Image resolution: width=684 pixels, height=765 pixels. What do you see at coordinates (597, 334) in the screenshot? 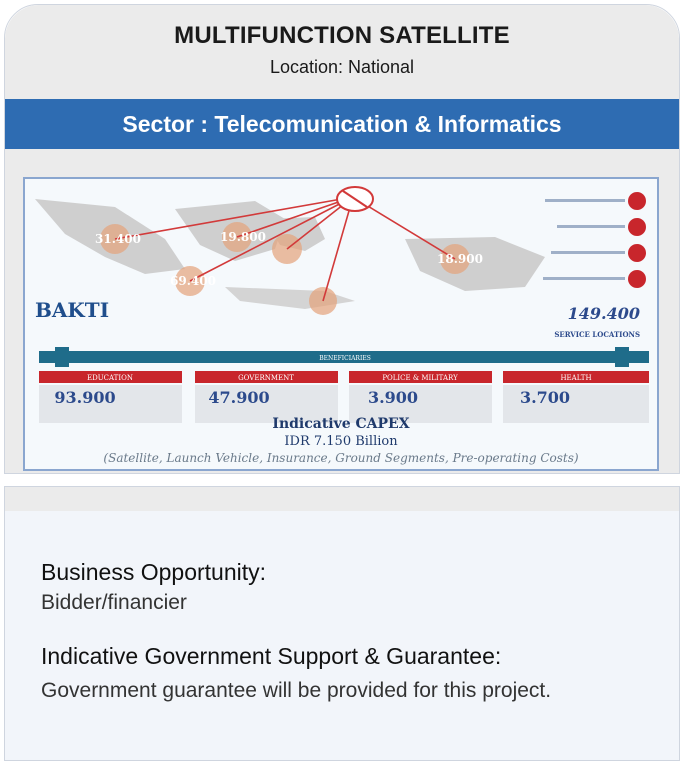
I see `total-label: SERVICE LOCATIONS` at bounding box center [597, 334].